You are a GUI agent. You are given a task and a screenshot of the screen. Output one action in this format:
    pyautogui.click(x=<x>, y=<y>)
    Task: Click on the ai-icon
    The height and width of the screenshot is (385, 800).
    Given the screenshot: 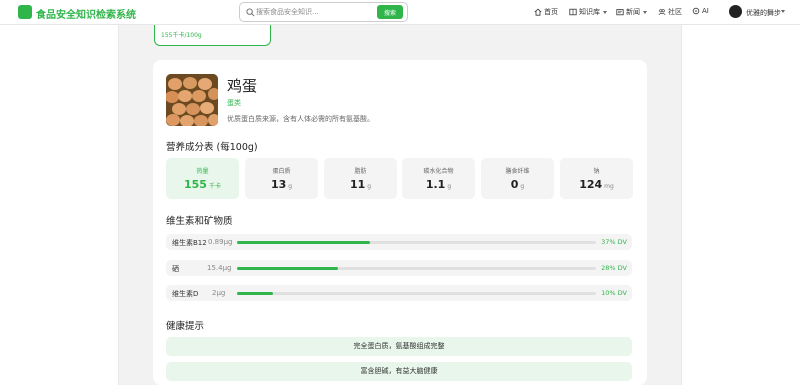 What is the action you would take?
    pyautogui.click(x=696, y=11)
    